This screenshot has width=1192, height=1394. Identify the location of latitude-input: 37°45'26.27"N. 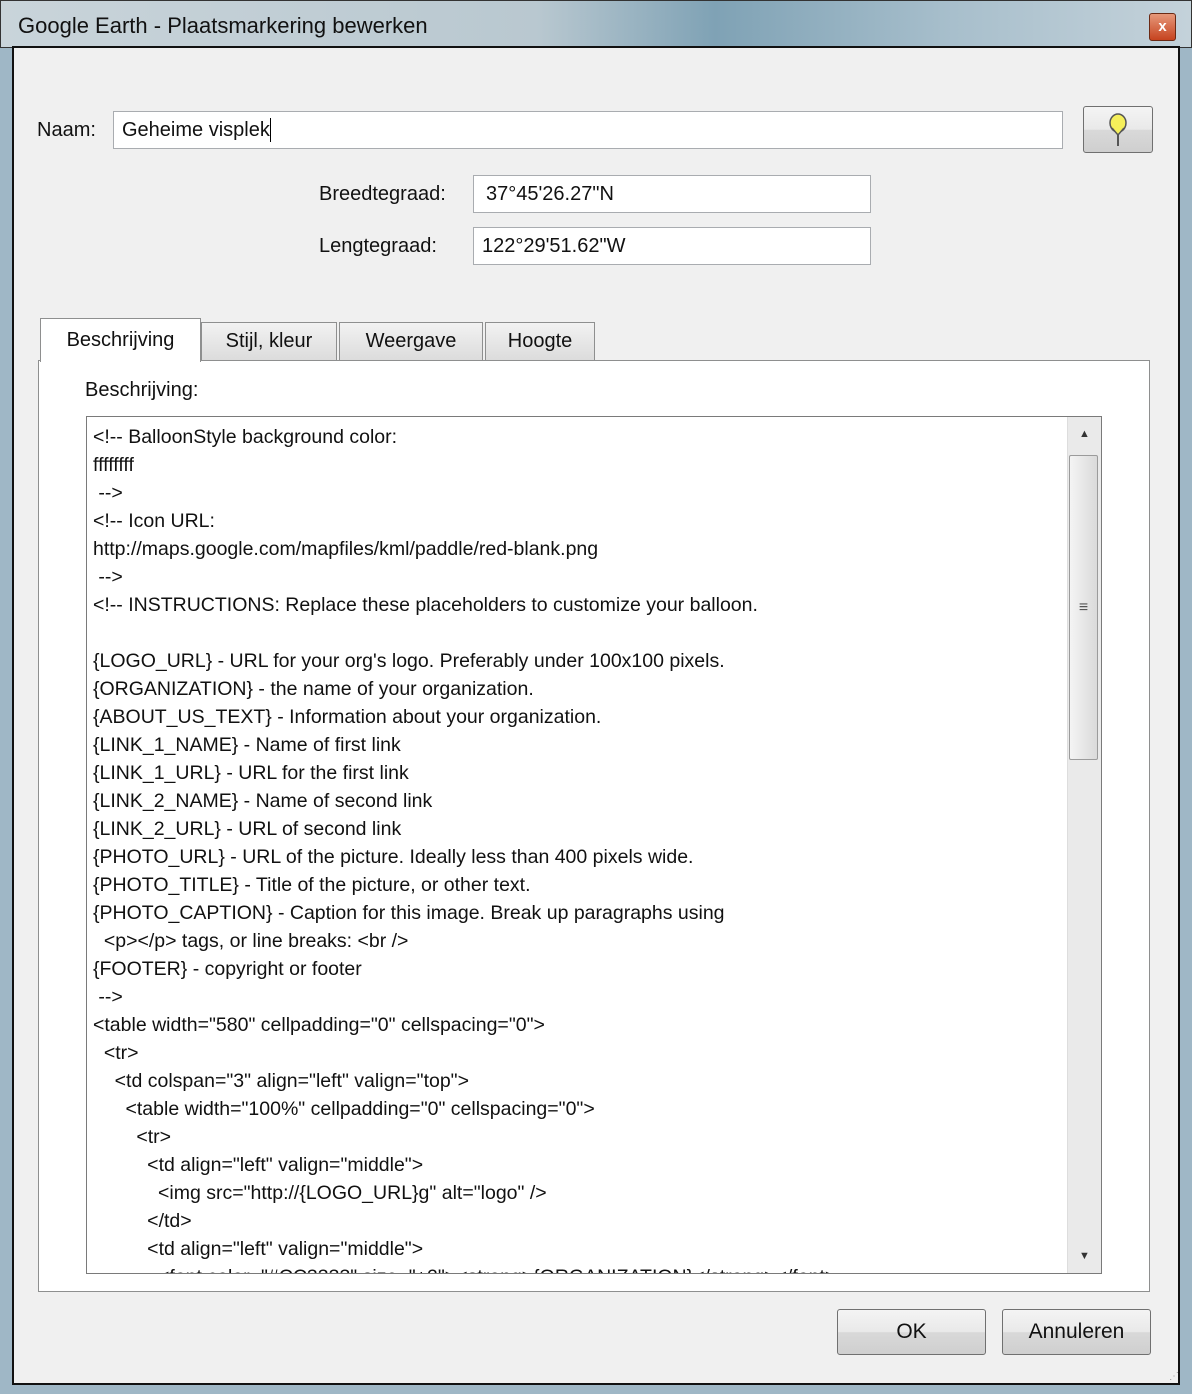
(672, 194).